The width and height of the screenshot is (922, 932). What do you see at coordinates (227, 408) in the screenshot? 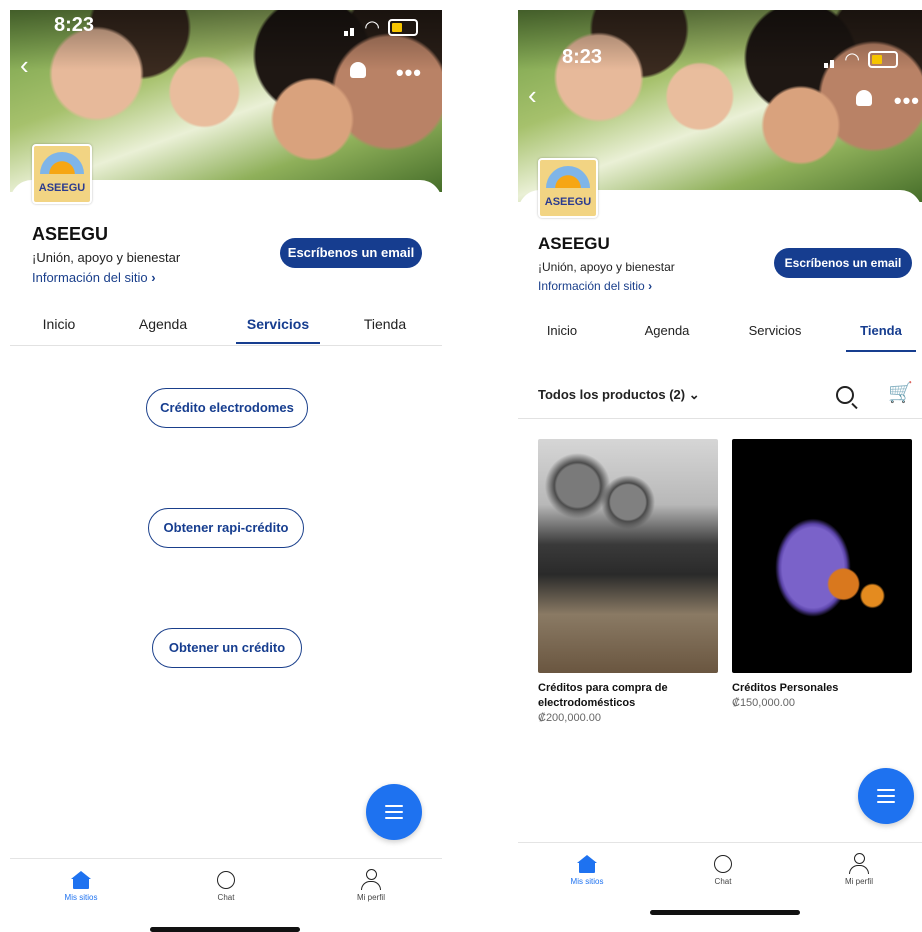
I see `service-button-credito-electrodomes: Crédito electrodomes` at bounding box center [227, 408].